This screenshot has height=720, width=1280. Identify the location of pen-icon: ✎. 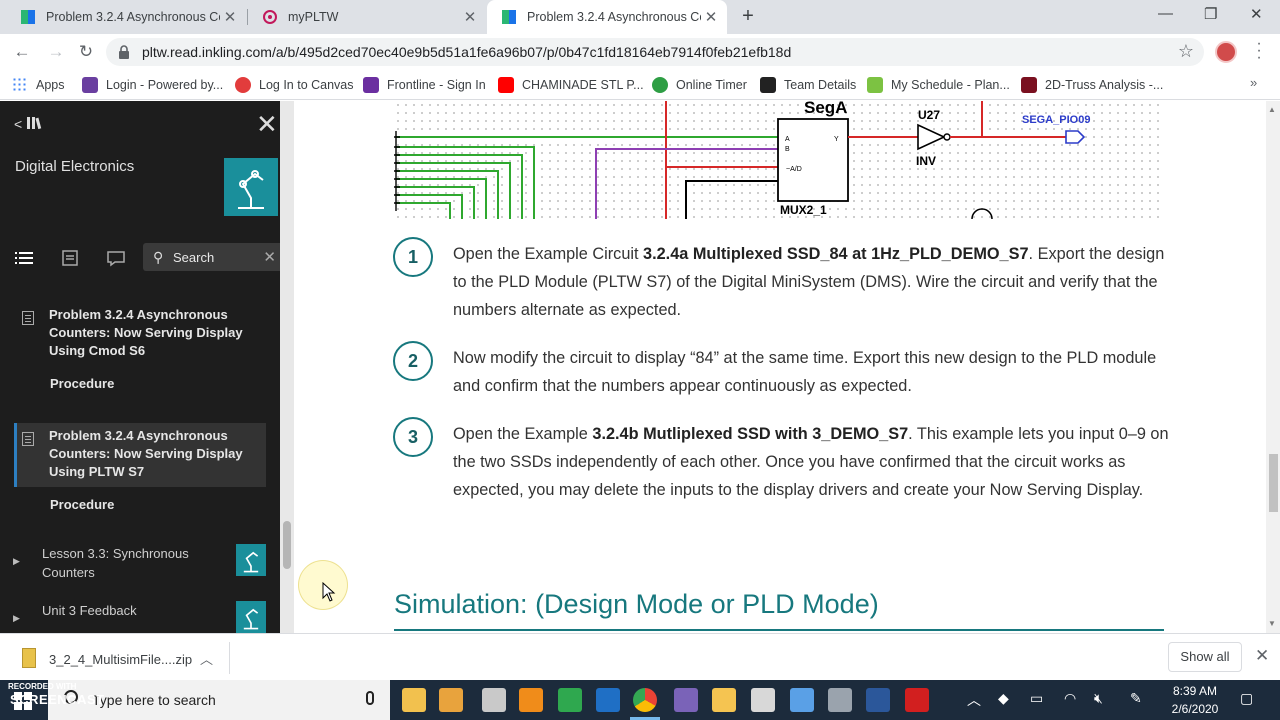
(1136, 698).